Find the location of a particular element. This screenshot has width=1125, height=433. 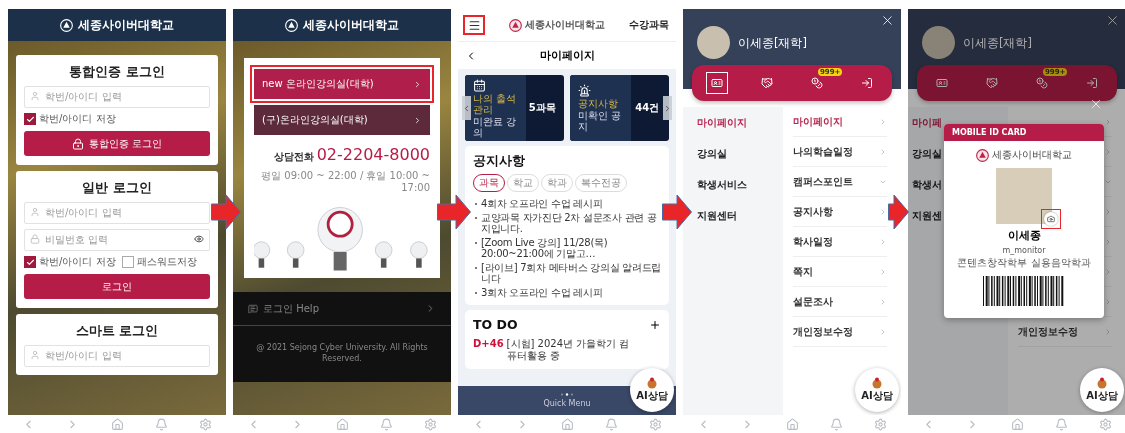

filter-tab: 학과 is located at coordinates (557, 183).